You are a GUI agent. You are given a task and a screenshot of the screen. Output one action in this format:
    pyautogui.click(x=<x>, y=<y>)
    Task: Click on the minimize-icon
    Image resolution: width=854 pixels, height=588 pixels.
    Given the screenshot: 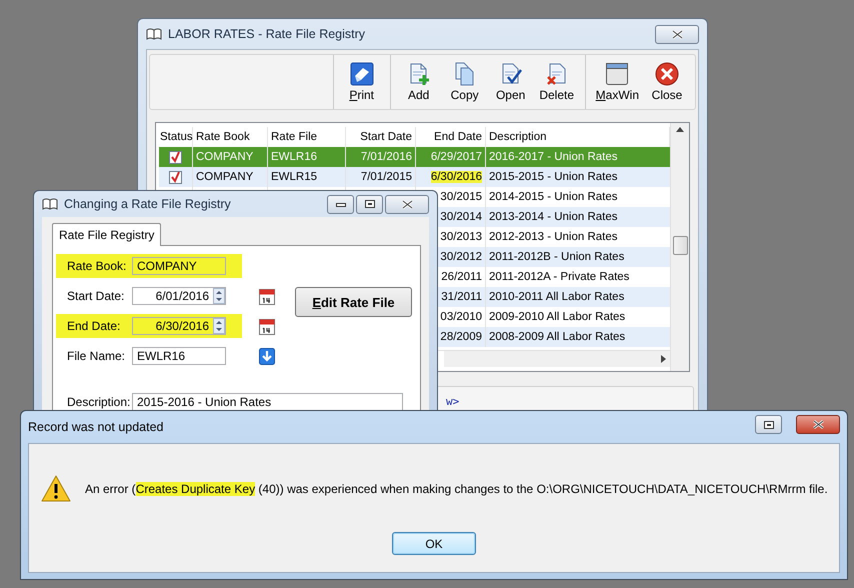 What is the action you would take?
    pyautogui.click(x=341, y=204)
    